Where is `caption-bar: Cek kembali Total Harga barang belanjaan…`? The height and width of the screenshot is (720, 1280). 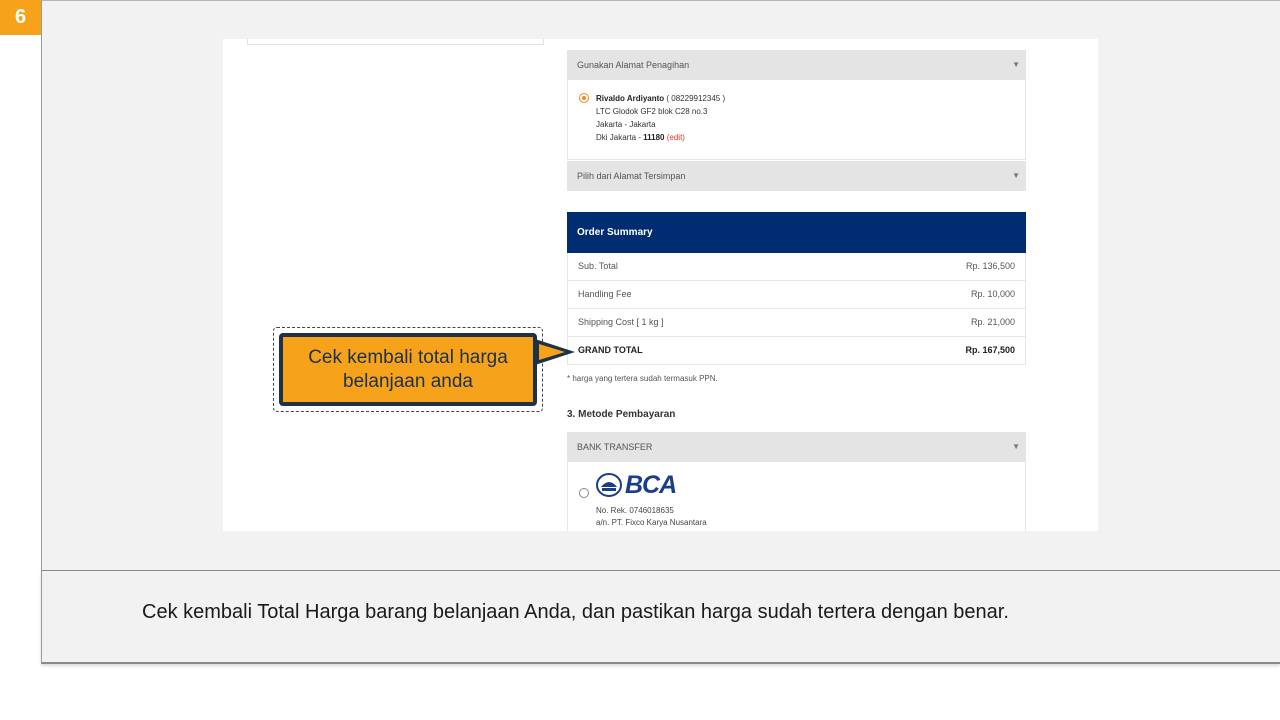 caption-bar: Cek kembali Total Harga barang belanjaan… is located at coordinates (660, 617).